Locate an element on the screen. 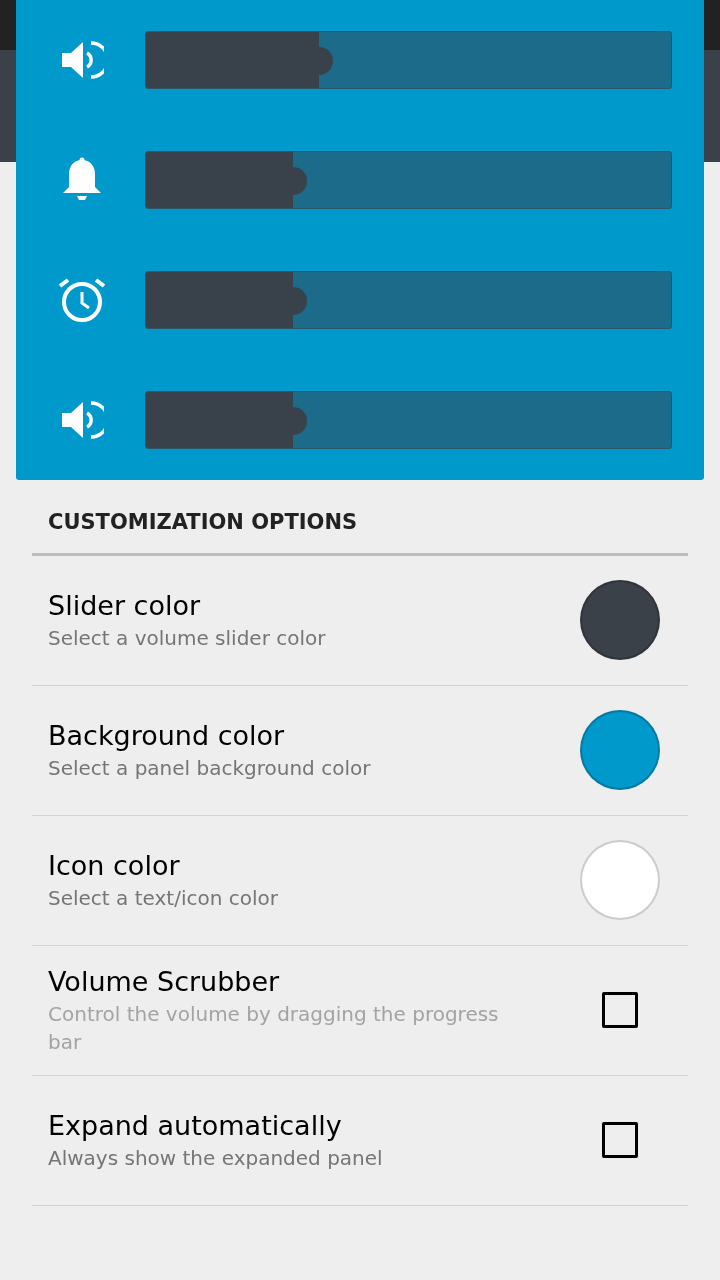  option-description: Select a panel background color is located at coordinates (210, 768).